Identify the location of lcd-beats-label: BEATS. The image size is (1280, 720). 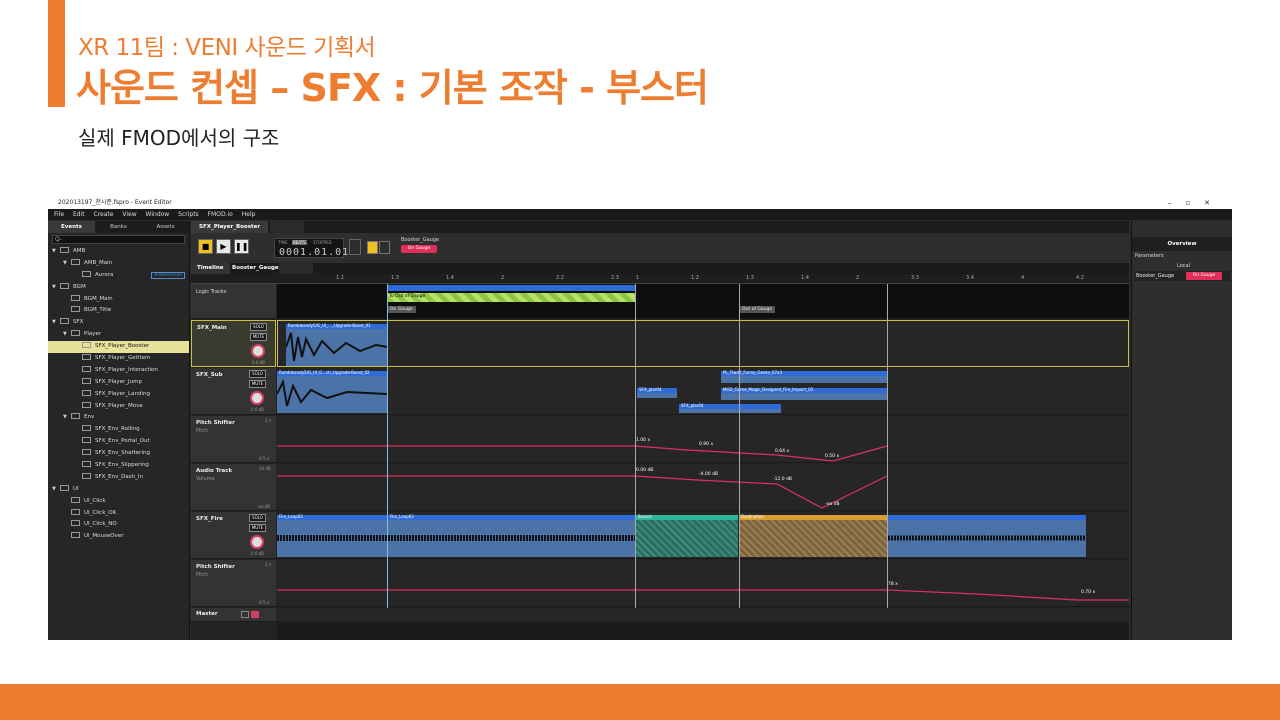
(299, 242).